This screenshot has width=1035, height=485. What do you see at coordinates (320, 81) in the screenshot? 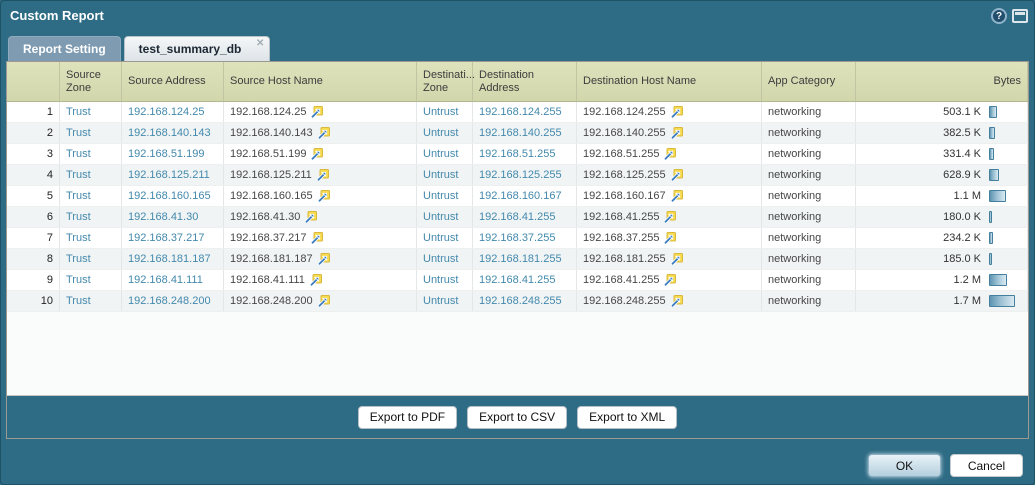
I see `column-header-src_host: Source Host Name` at bounding box center [320, 81].